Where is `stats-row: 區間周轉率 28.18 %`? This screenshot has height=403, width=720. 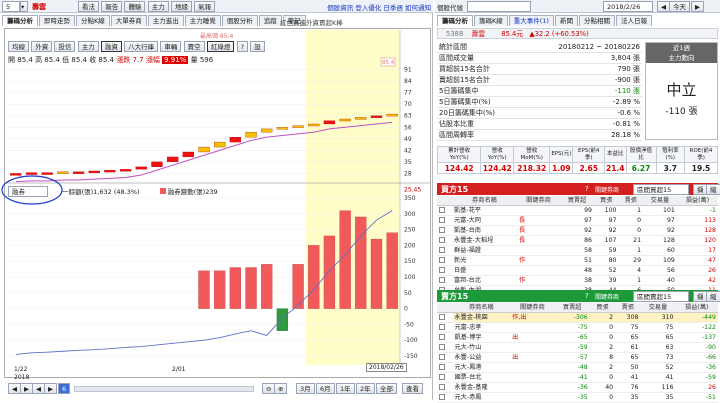
stats-row: 區間周轉率 28.18 % is located at coordinates (539, 135).